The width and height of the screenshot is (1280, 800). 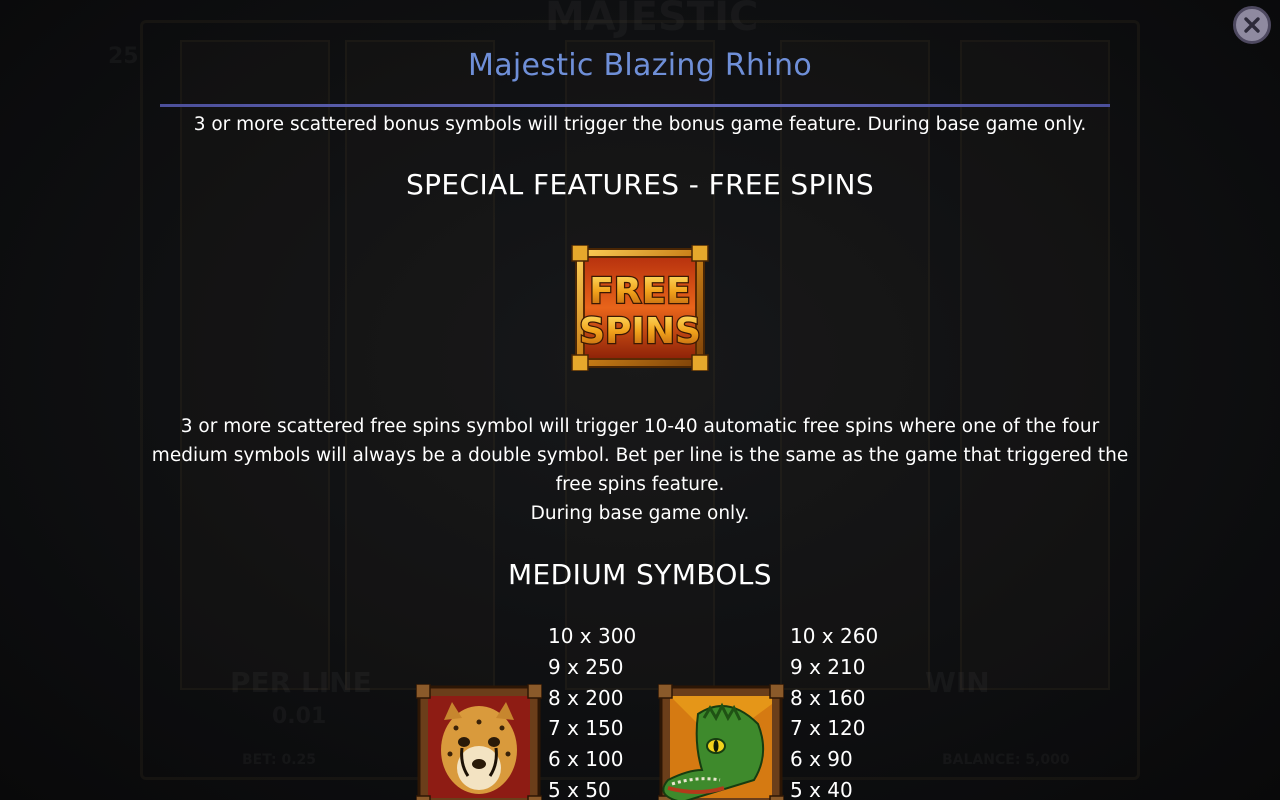 What do you see at coordinates (592, 636) in the screenshot?
I see `payout-row: 10 x 300` at bounding box center [592, 636].